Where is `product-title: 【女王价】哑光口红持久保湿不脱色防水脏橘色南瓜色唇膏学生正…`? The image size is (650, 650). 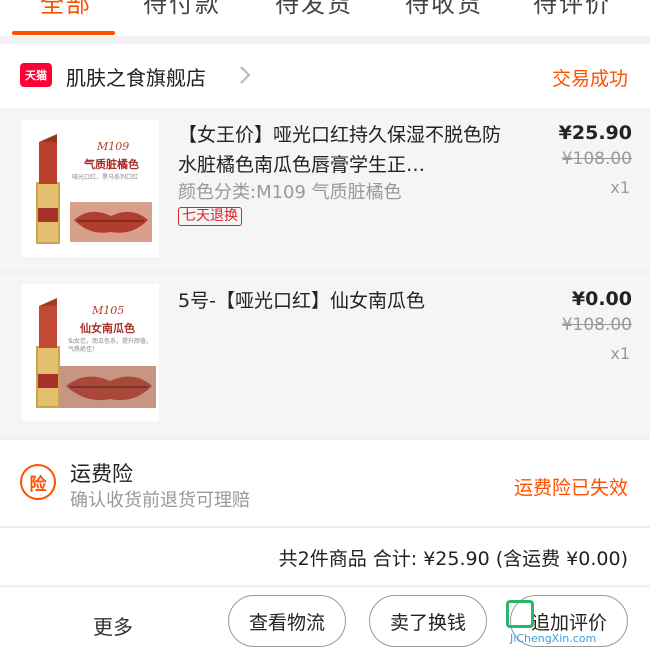 product-title: 【女王价】哑光口红持久保湿不脱色防水脏橘色南瓜色唇膏学生正… is located at coordinates (348, 150).